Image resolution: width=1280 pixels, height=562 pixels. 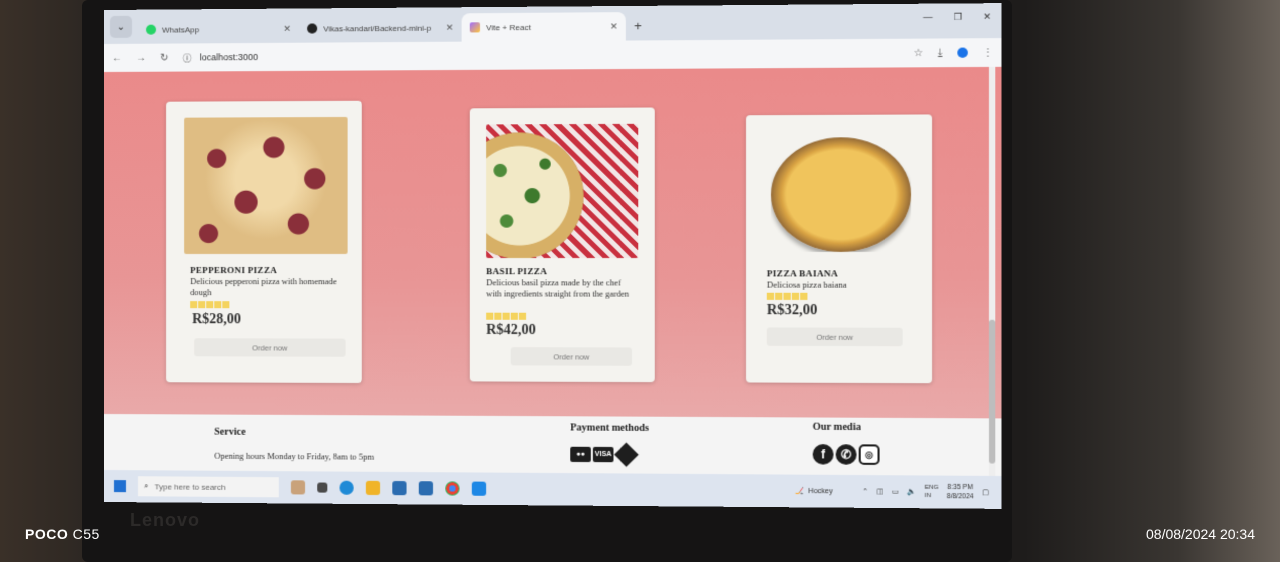 I want to click on product-price: R$32,00, so click(x=792, y=311).